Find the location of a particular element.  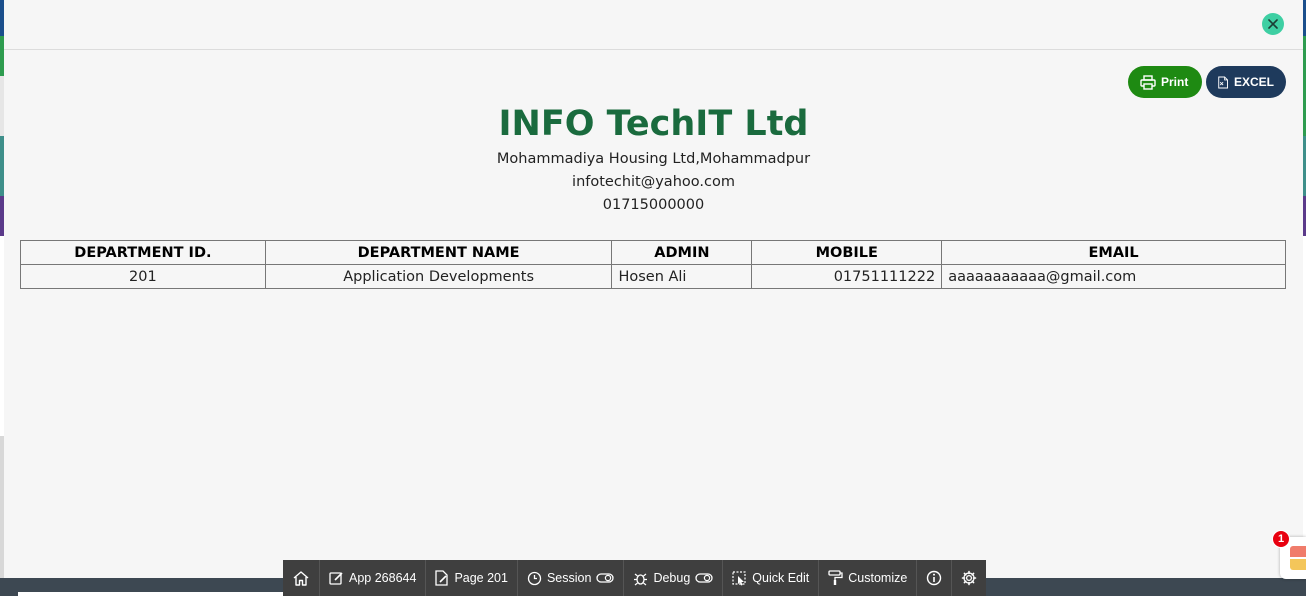

page-button: Page 201 is located at coordinates (472, 578).